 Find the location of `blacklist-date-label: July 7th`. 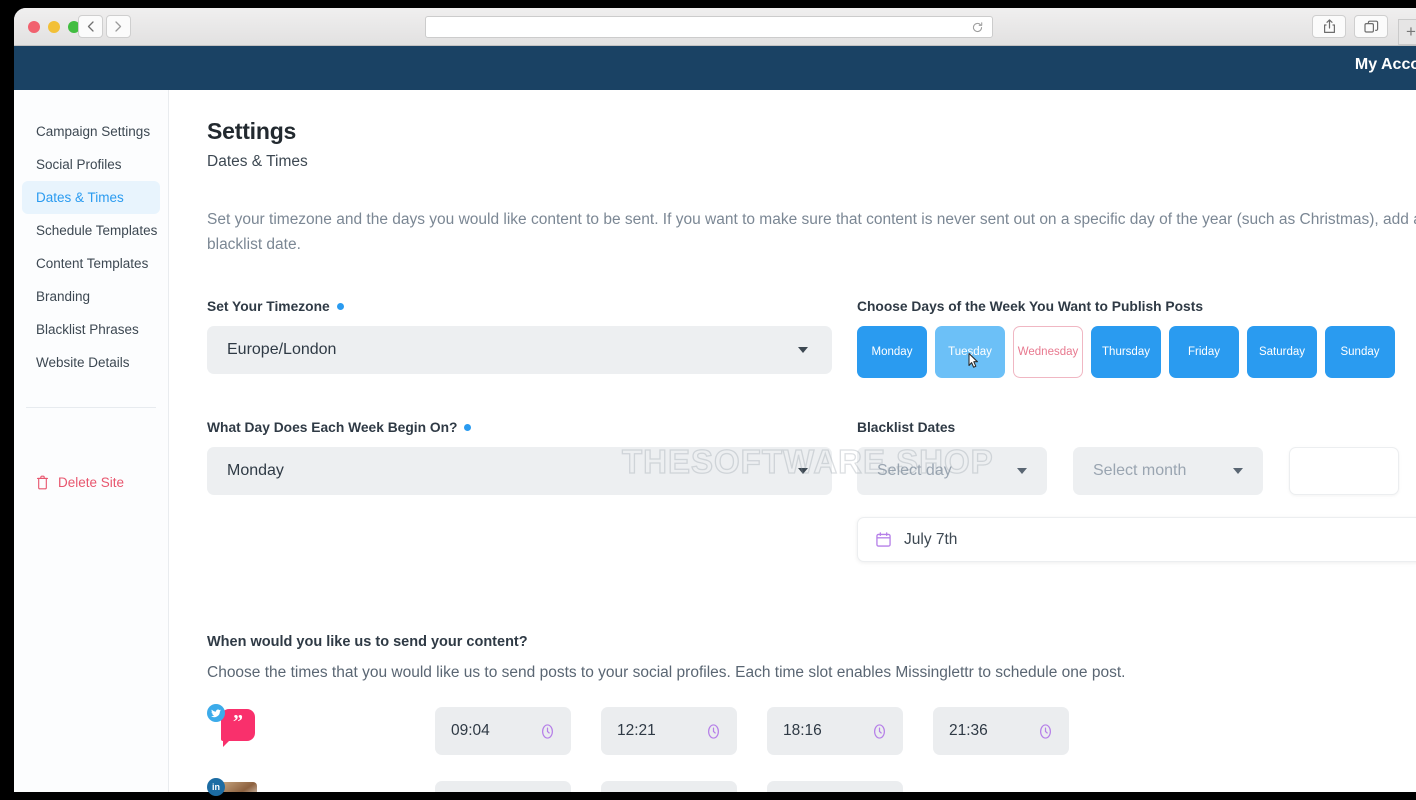

blacklist-date-label: July 7th is located at coordinates (931, 539).